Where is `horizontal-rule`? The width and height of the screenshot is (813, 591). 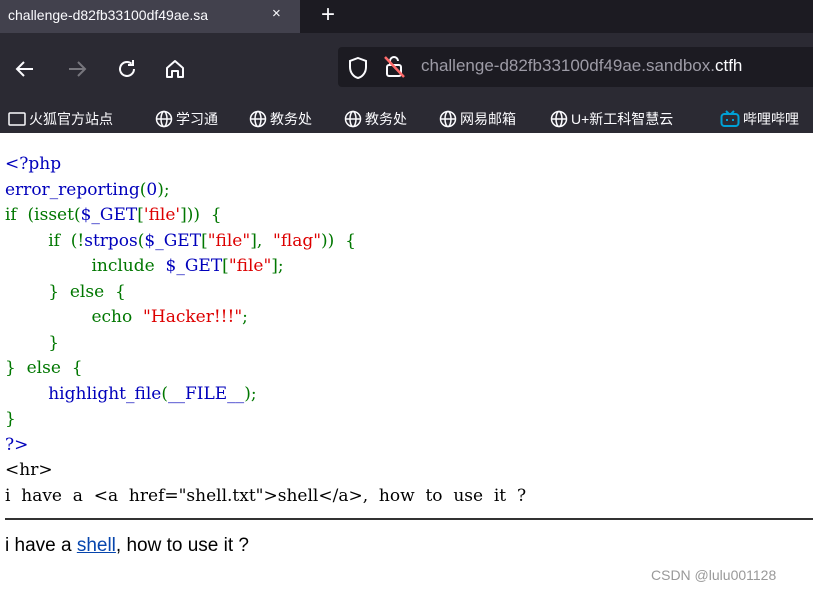 horizontal-rule is located at coordinates (409, 519).